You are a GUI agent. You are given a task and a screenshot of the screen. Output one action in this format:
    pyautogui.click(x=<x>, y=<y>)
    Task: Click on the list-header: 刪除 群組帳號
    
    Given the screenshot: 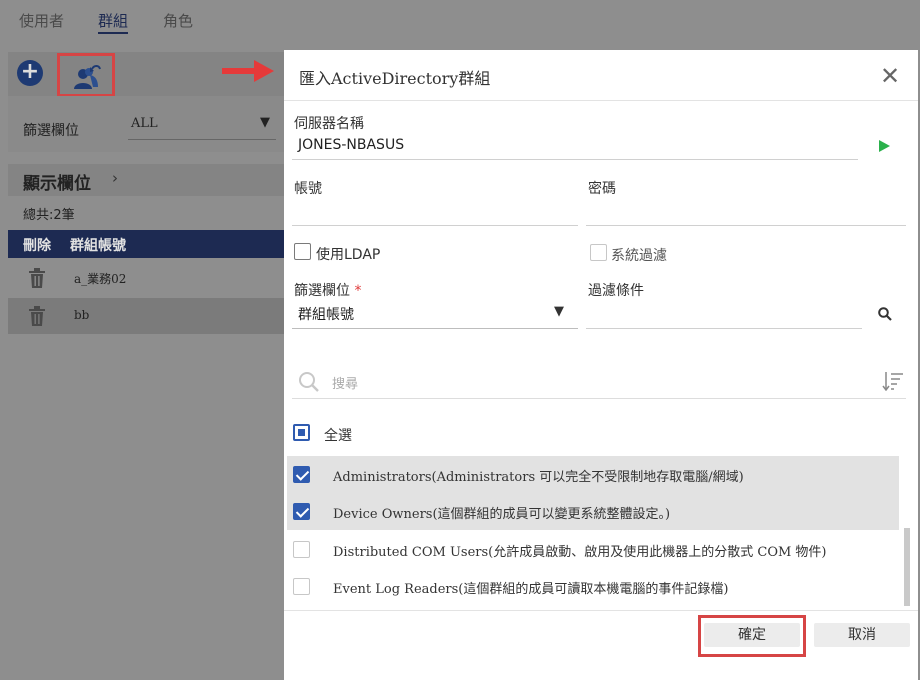 What is the action you would take?
    pyautogui.click(x=146, y=244)
    